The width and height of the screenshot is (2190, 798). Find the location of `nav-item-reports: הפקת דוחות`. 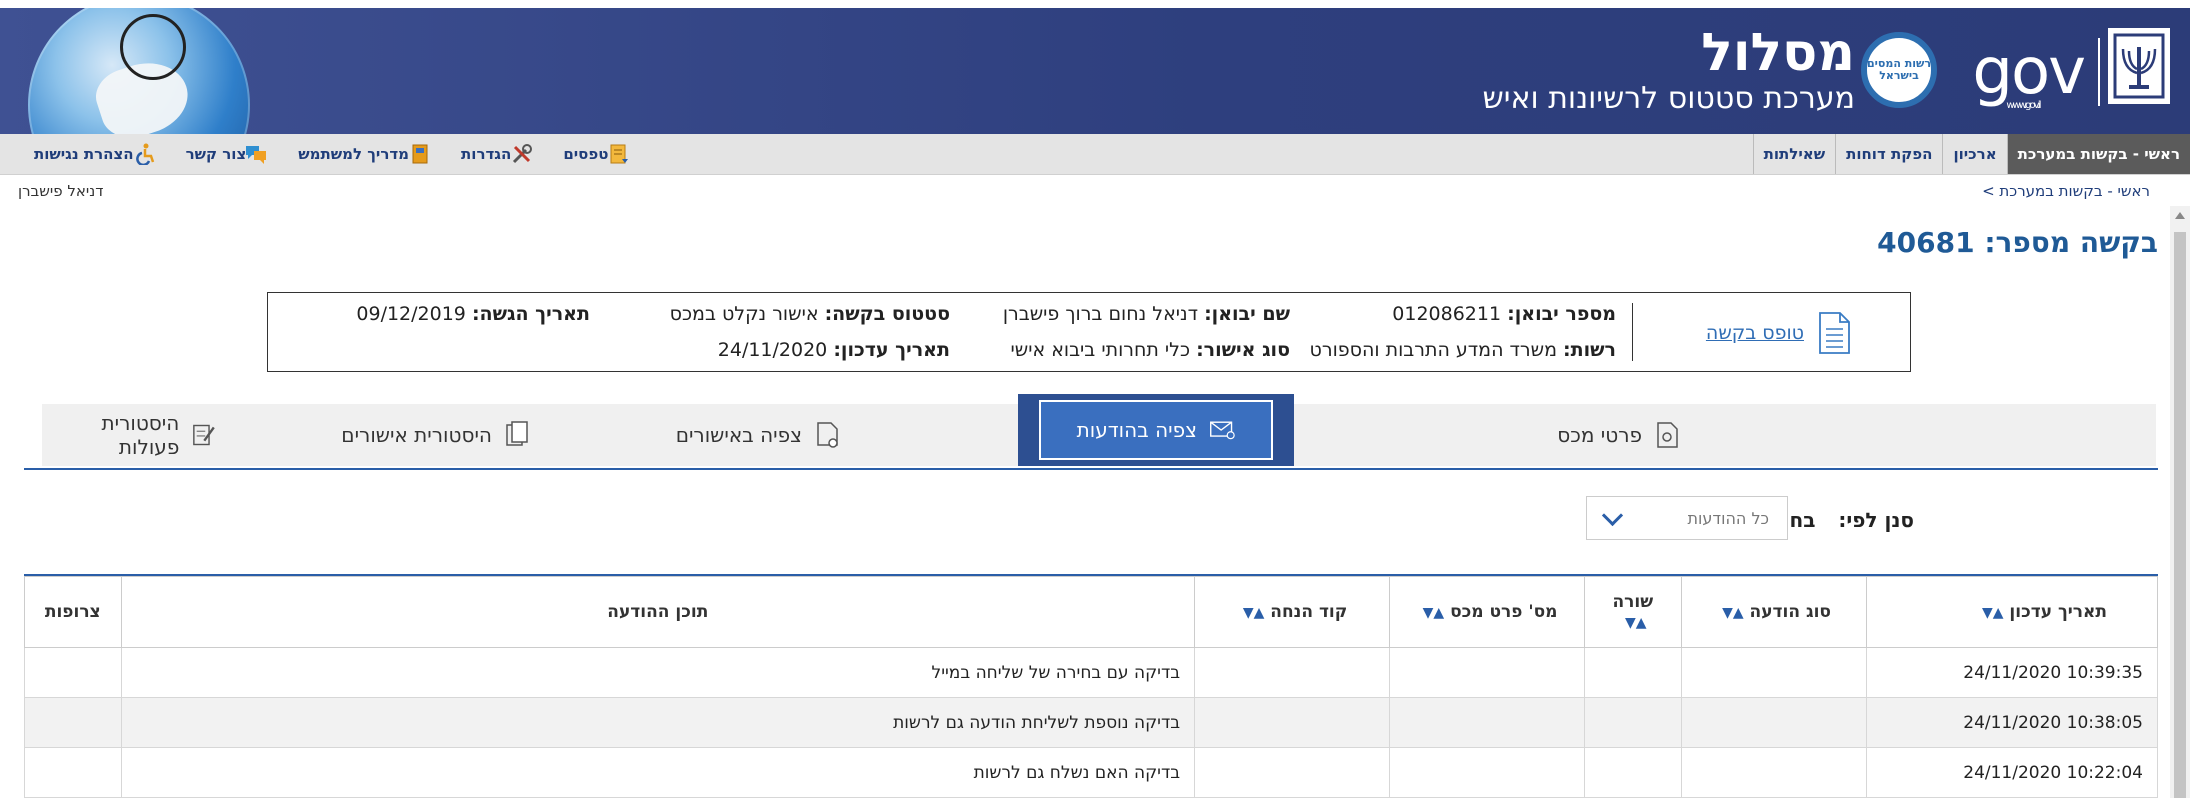

nav-item-reports: הפקת דוחות is located at coordinates (1888, 154).